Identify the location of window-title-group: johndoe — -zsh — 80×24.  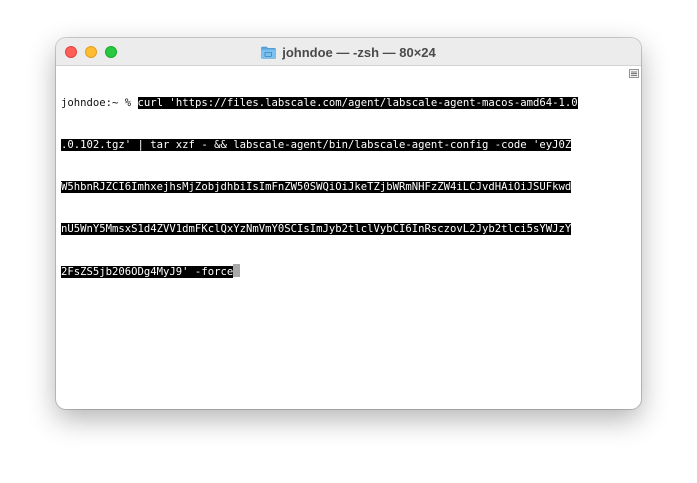
(348, 52).